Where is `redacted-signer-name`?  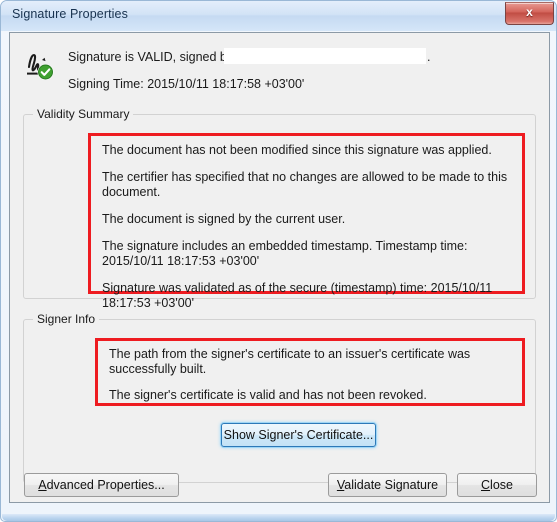
redacted-signer-name is located at coordinates (325, 56).